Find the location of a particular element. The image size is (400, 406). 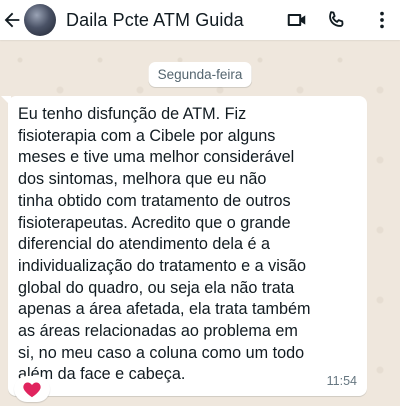

more-vertical-icon is located at coordinates (382, 20).